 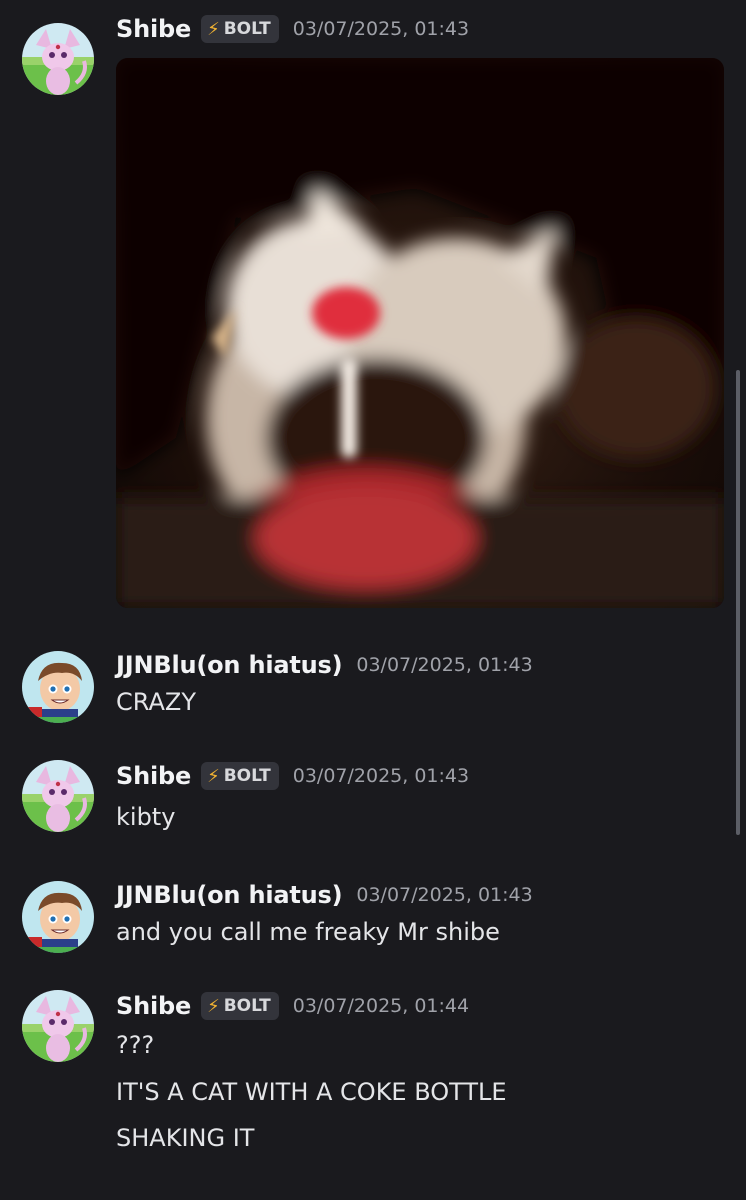 What do you see at coordinates (156, 702) in the screenshot?
I see `message-text: CRAZY` at bounding box center [156, 702].